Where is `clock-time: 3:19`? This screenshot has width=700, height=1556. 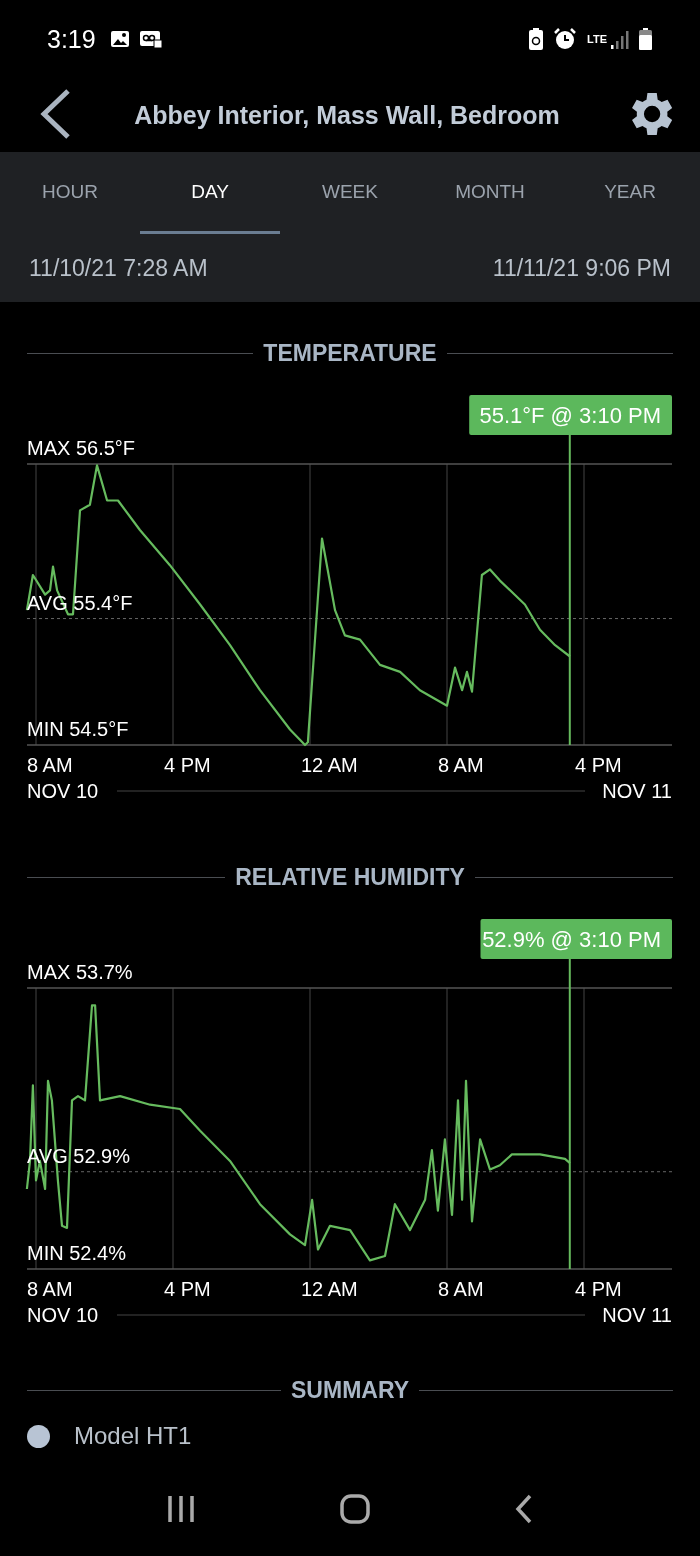 clock-time: 3:19 is located at coordinates (71, 39).